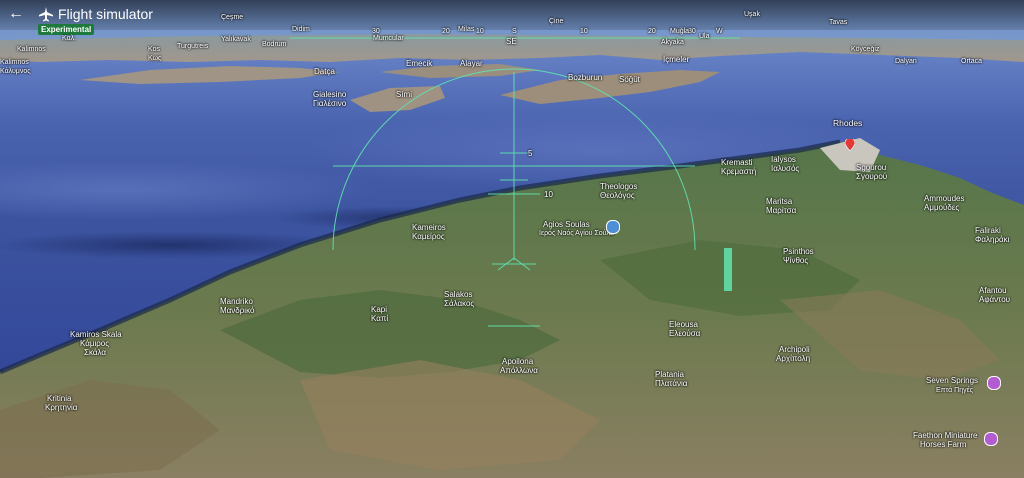 The height and width of the screenshot is (478, 1024). I want to click on place-label: Seven Springs, so click(952, 380).